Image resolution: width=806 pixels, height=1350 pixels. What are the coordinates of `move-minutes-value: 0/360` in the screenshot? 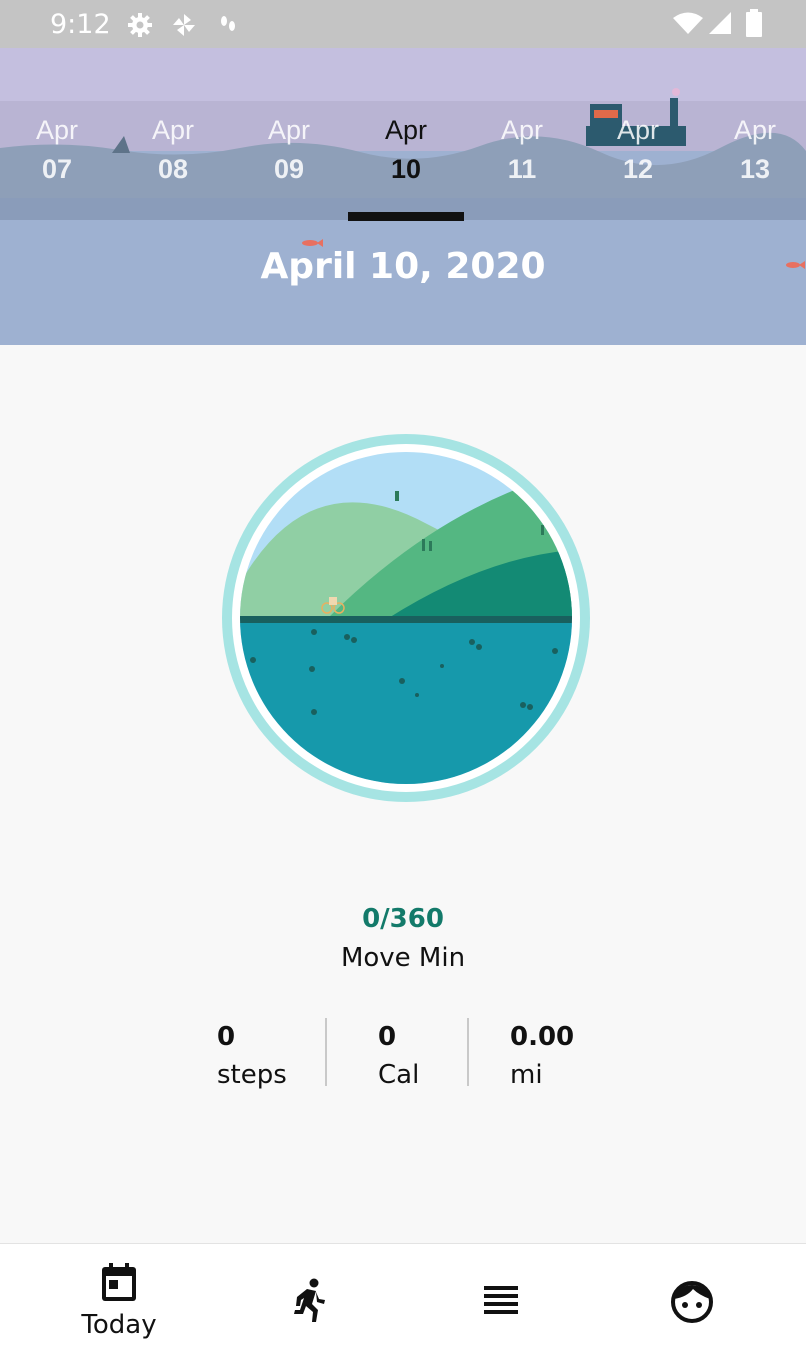 It's located at (403, 919).